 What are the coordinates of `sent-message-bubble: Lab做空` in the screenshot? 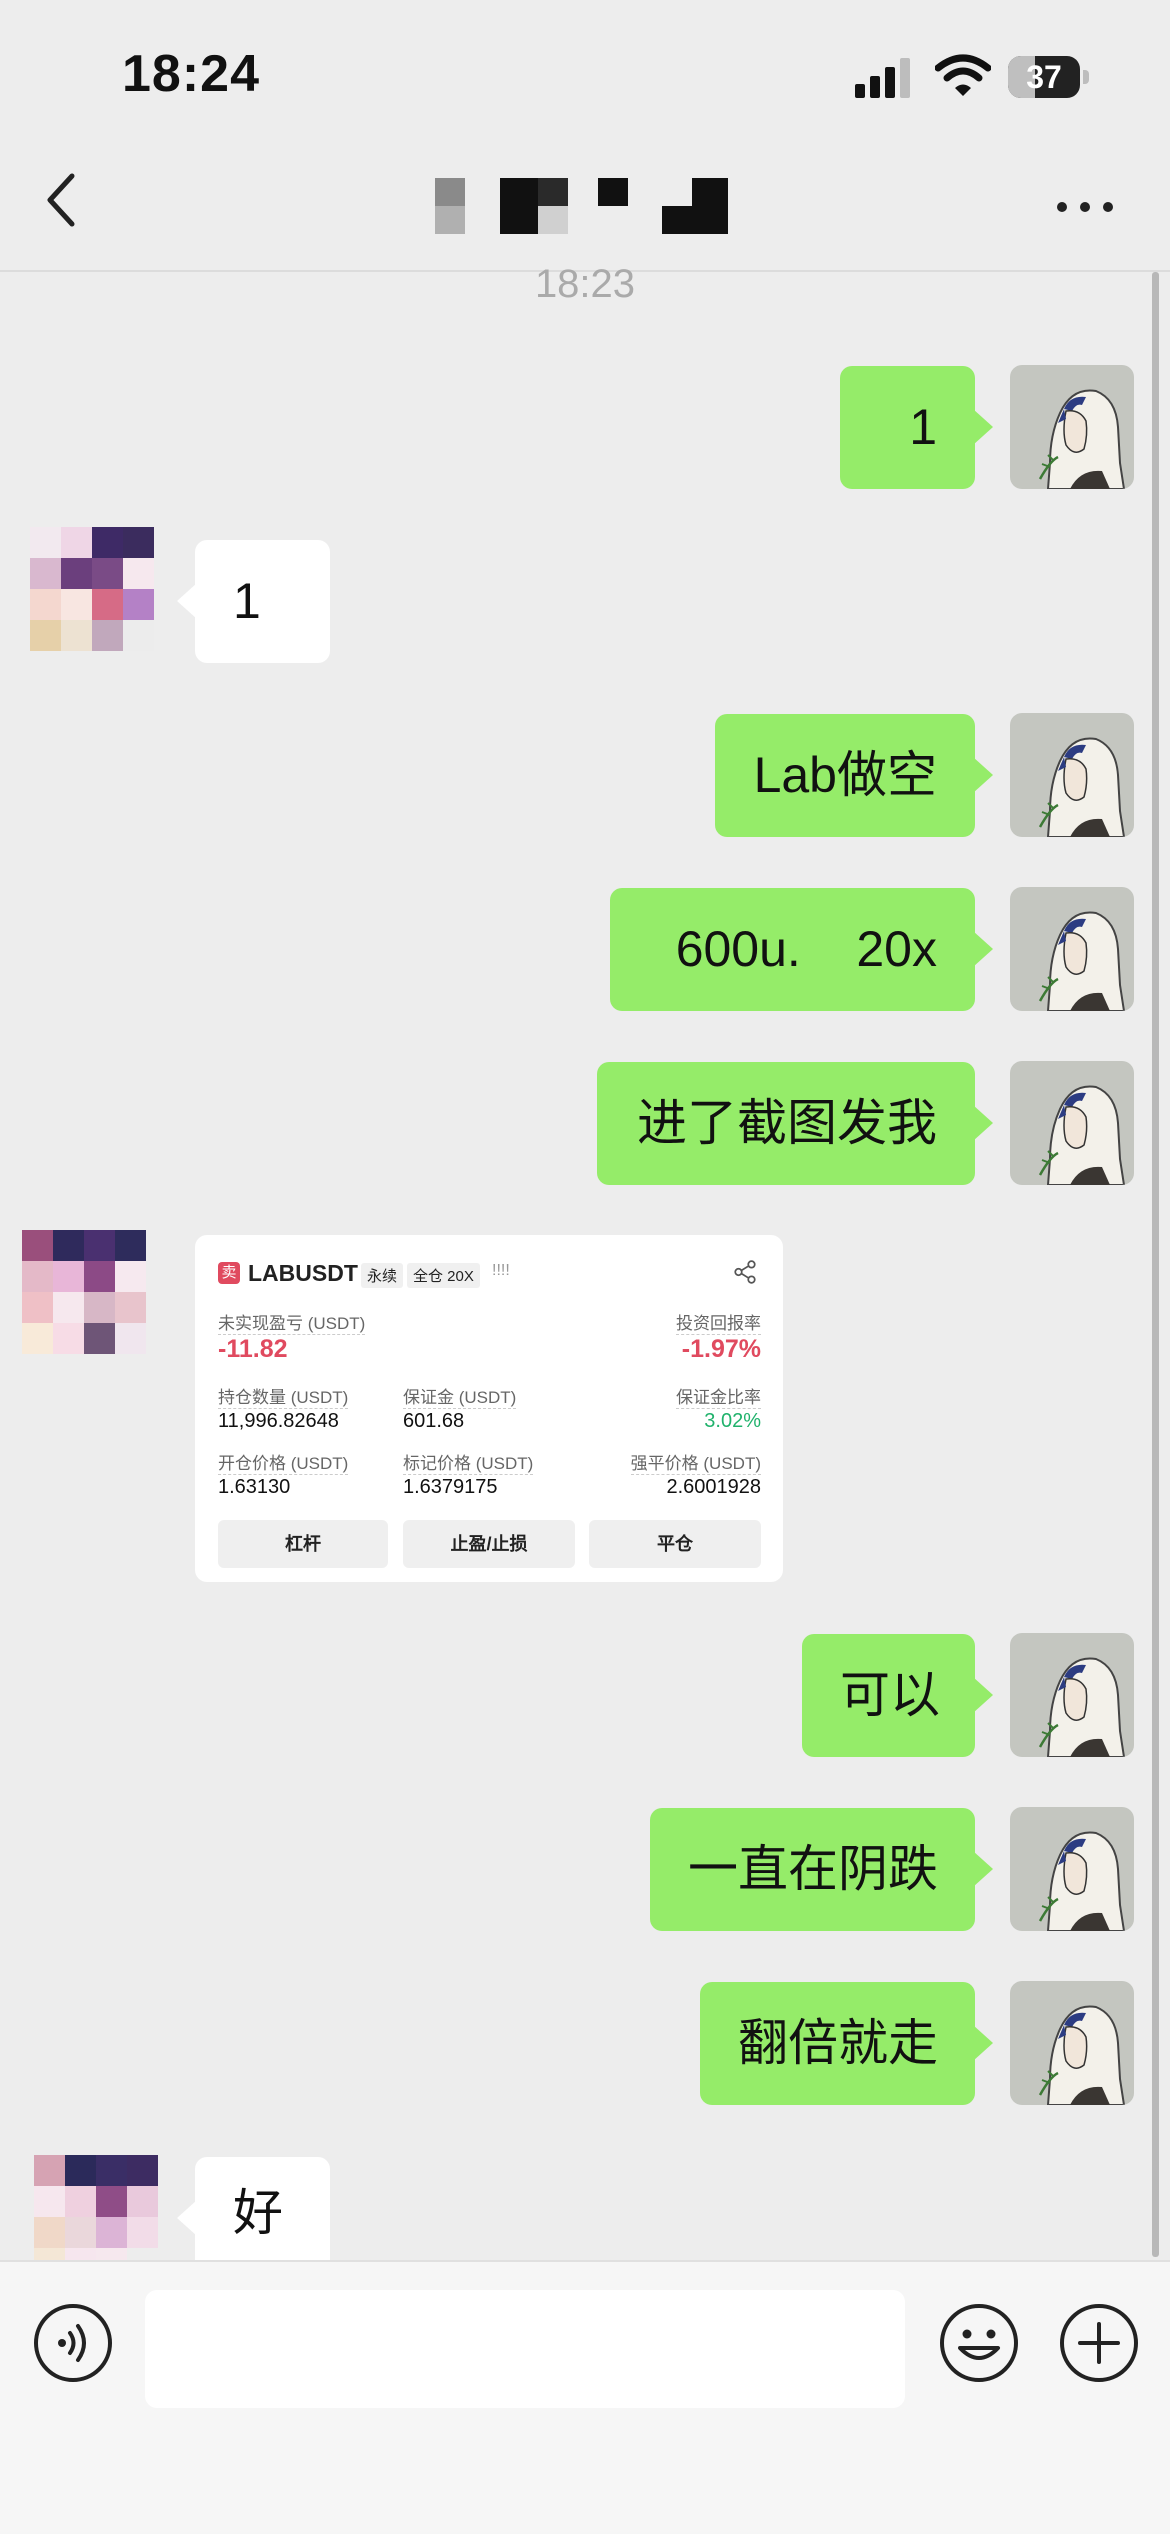 It's located at (854, 775).